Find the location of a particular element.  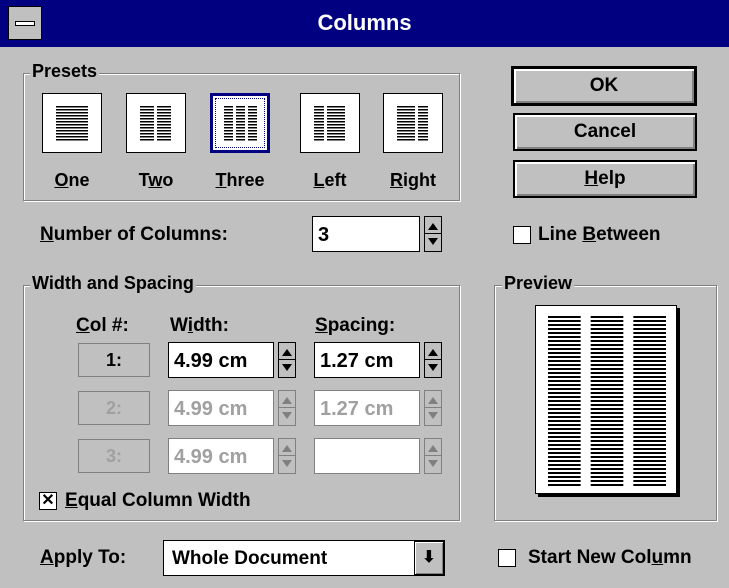

equal-accel: E is located at coordinates (71, 500).